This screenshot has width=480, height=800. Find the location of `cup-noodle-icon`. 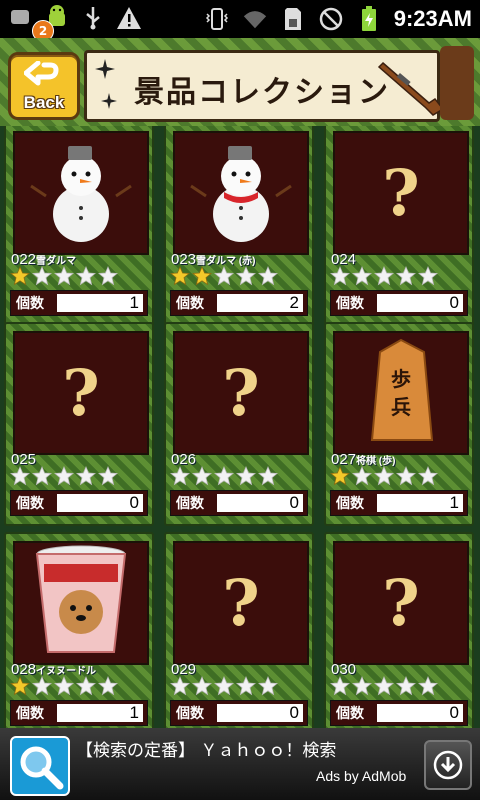

cup-noodle-icon is located at coordinates (81, 603).